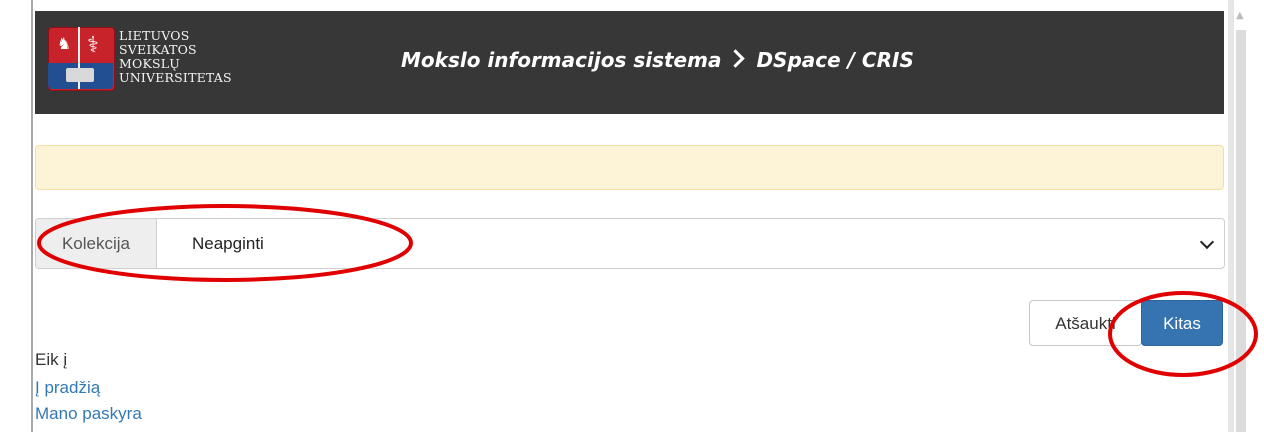 This screenshot has width=1264, height=432. Describe the element at coordinates (158, 49) in the screenshot. I see `university-name-line: SVEIKATOS` at that location.